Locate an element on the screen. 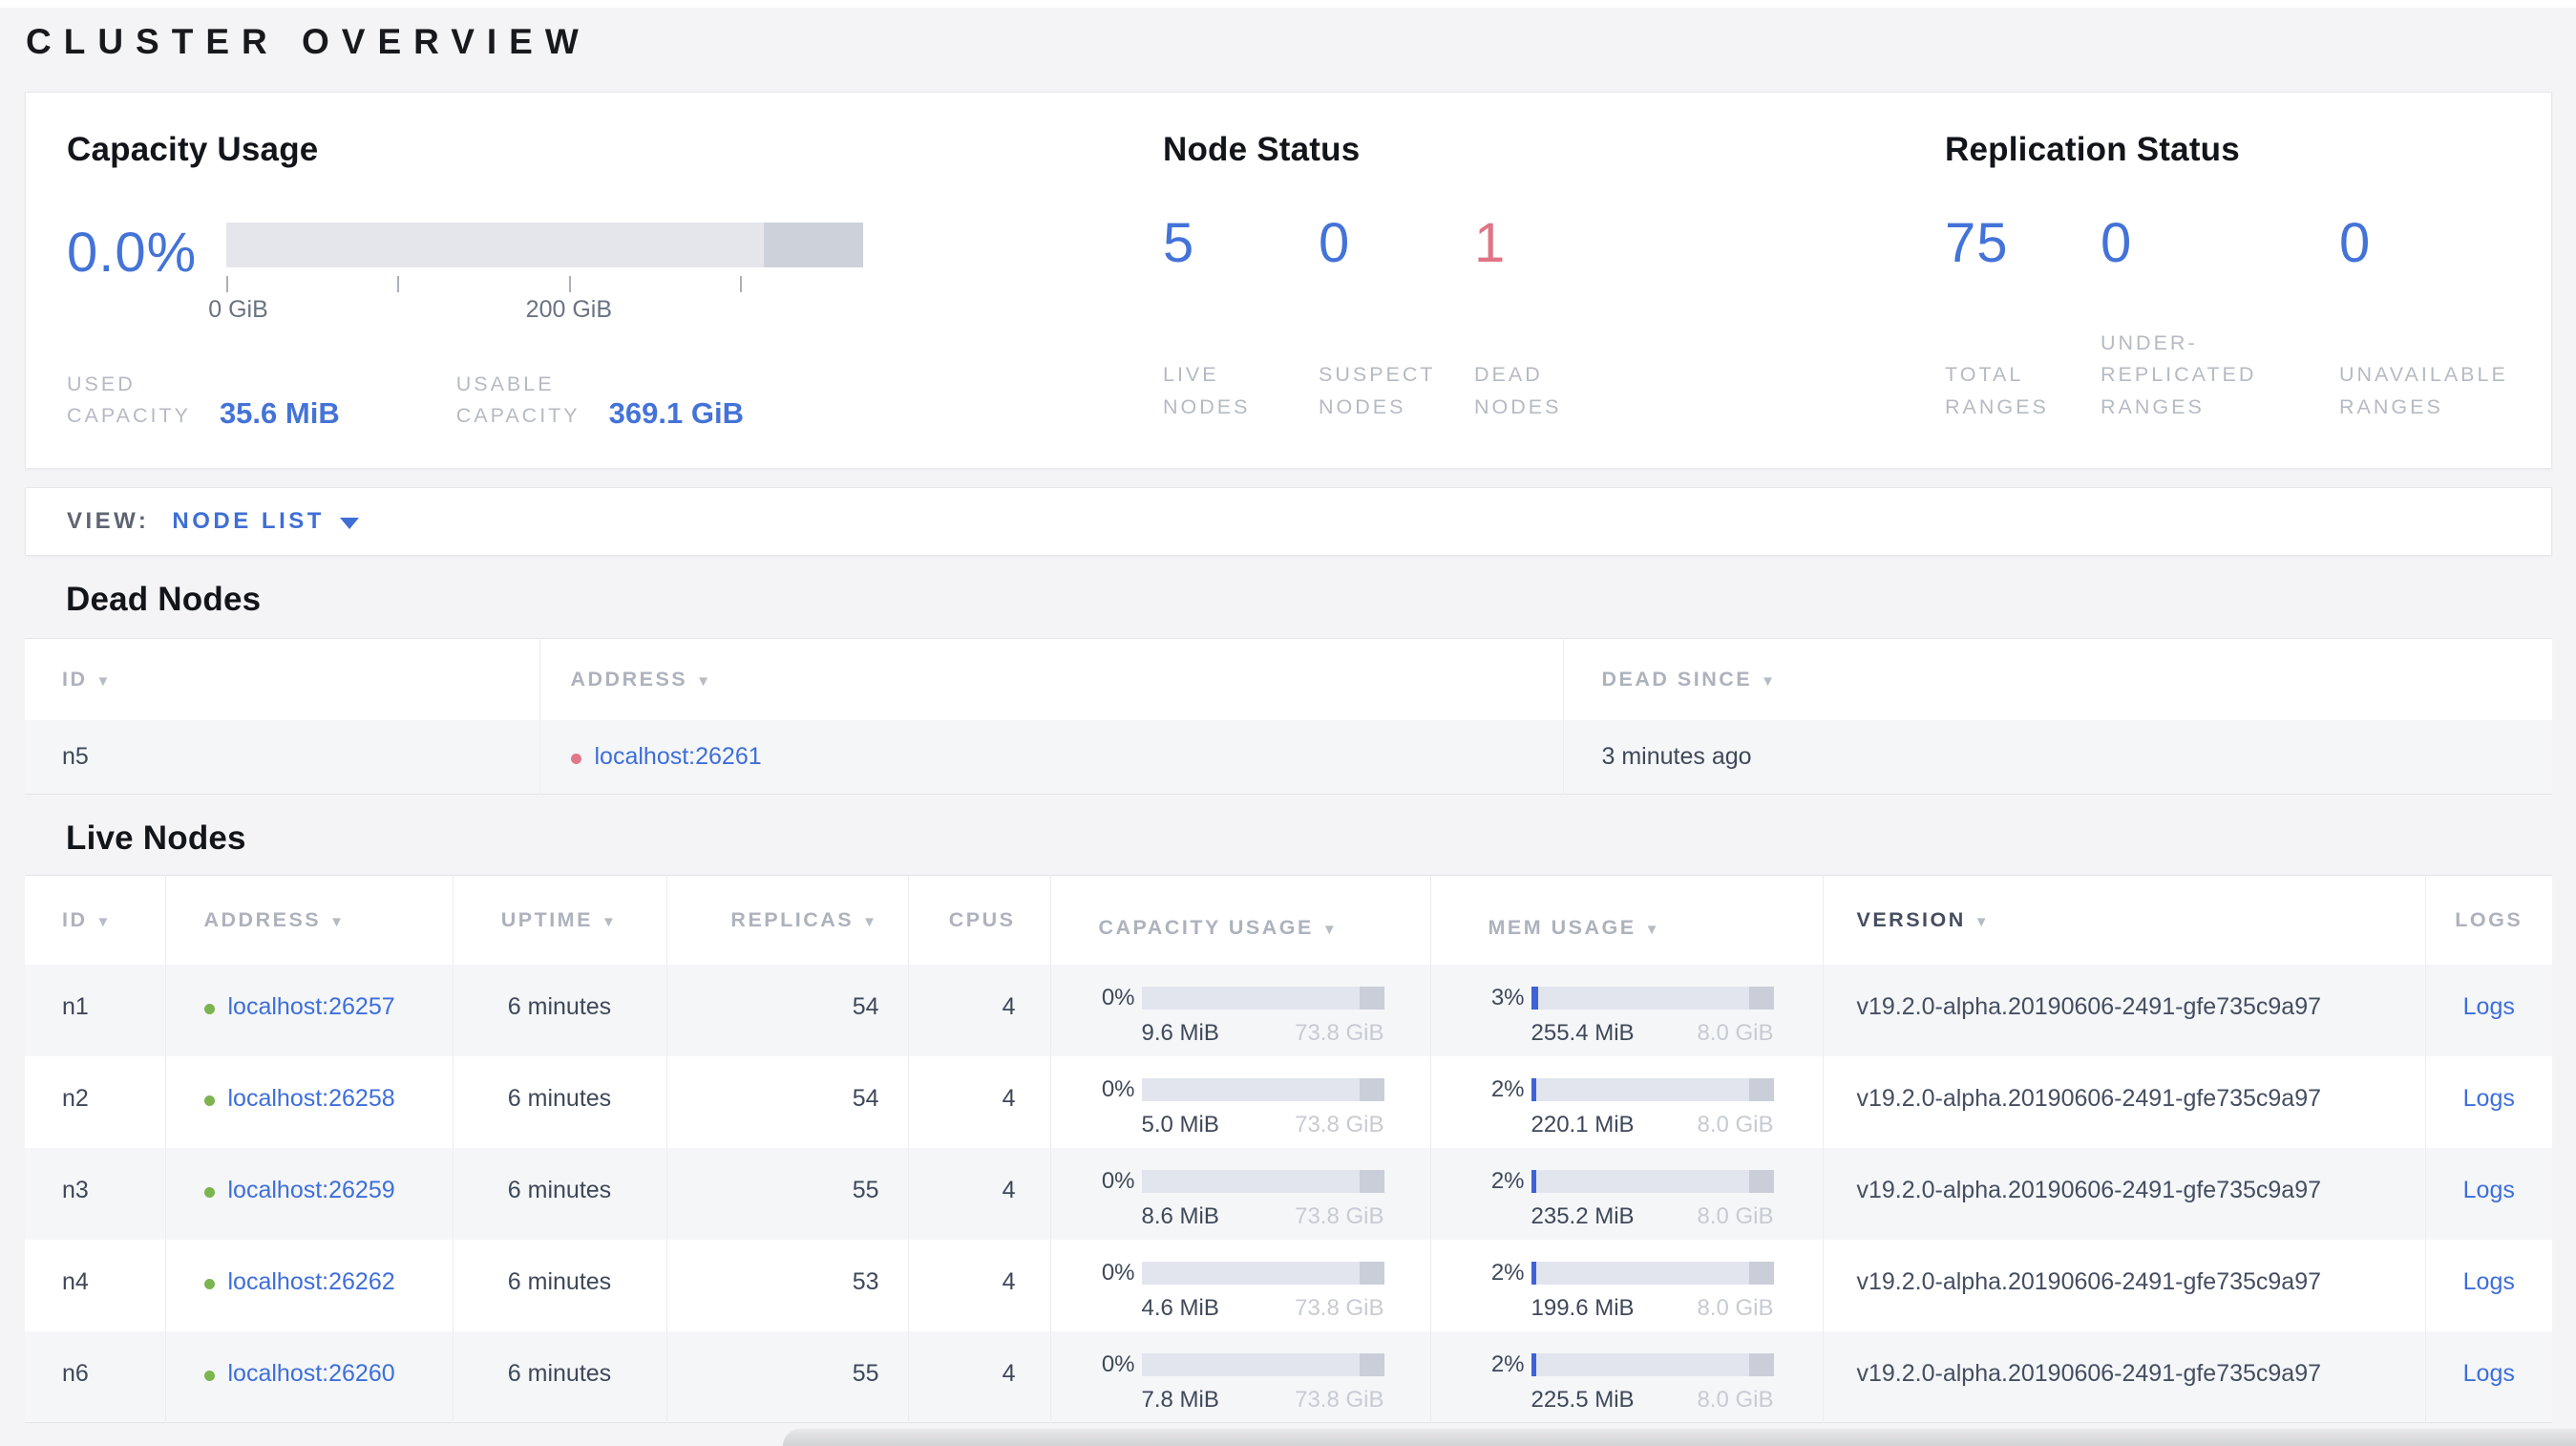 This screenshot has width=2576, height=1446. node-address-cell: localhost:26260 is located at coordinates (308, 1376).